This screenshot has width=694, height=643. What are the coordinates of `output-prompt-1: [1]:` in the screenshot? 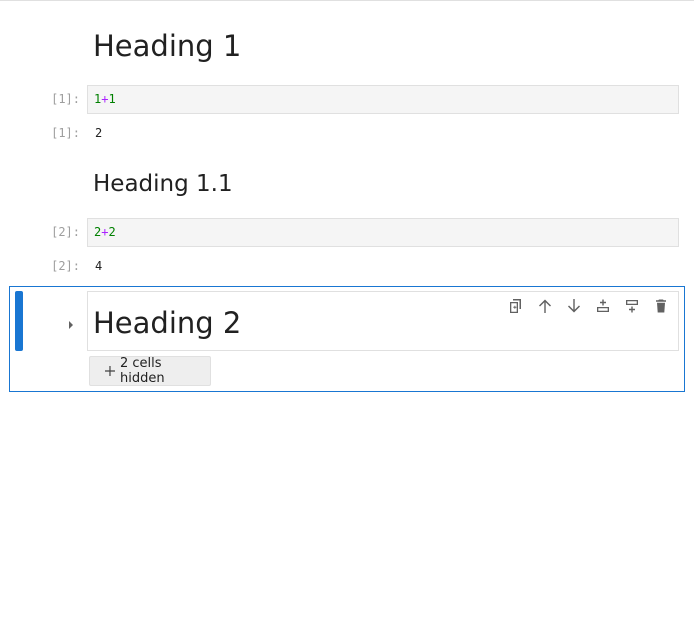 It's located at (65, 133).